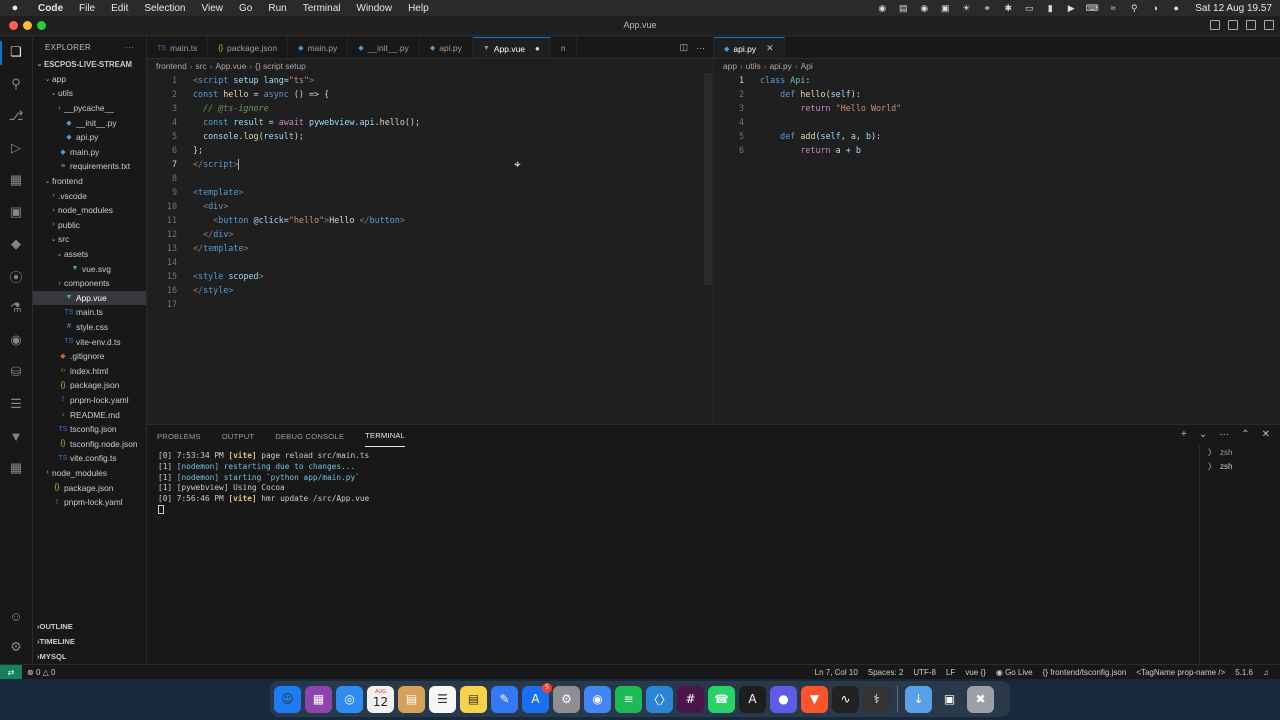  I want to click on keyboard-icon: ⌨, so click(1092, 8).